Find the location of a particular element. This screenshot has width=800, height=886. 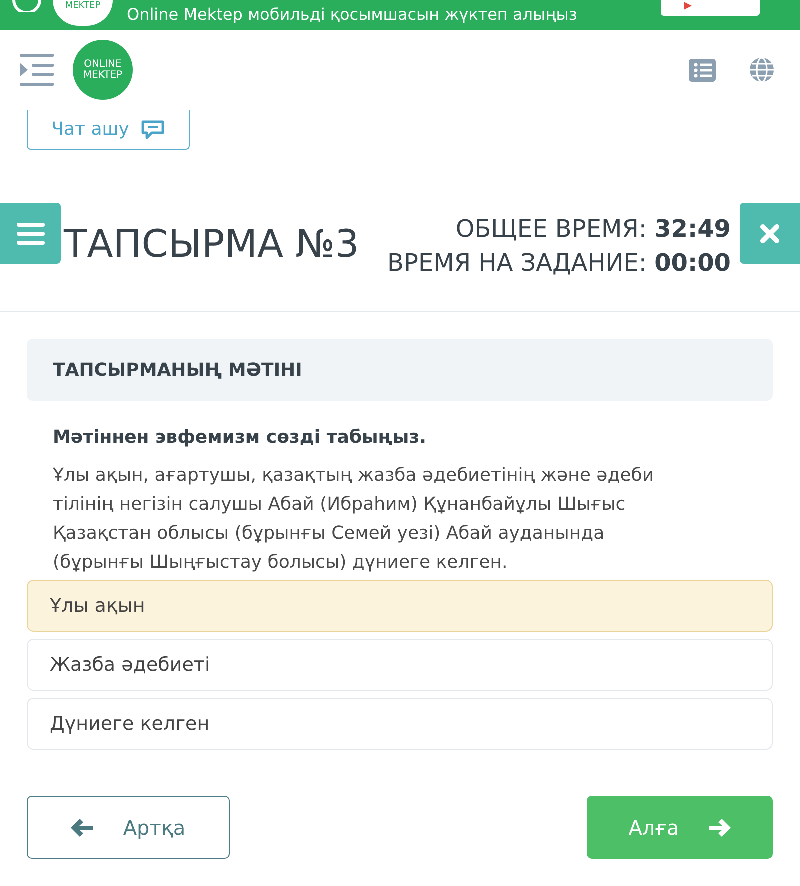

banner-text: Online Mektep мобильді қосымшасын жүктеп алыңыз is located at coordinates (352, 15).